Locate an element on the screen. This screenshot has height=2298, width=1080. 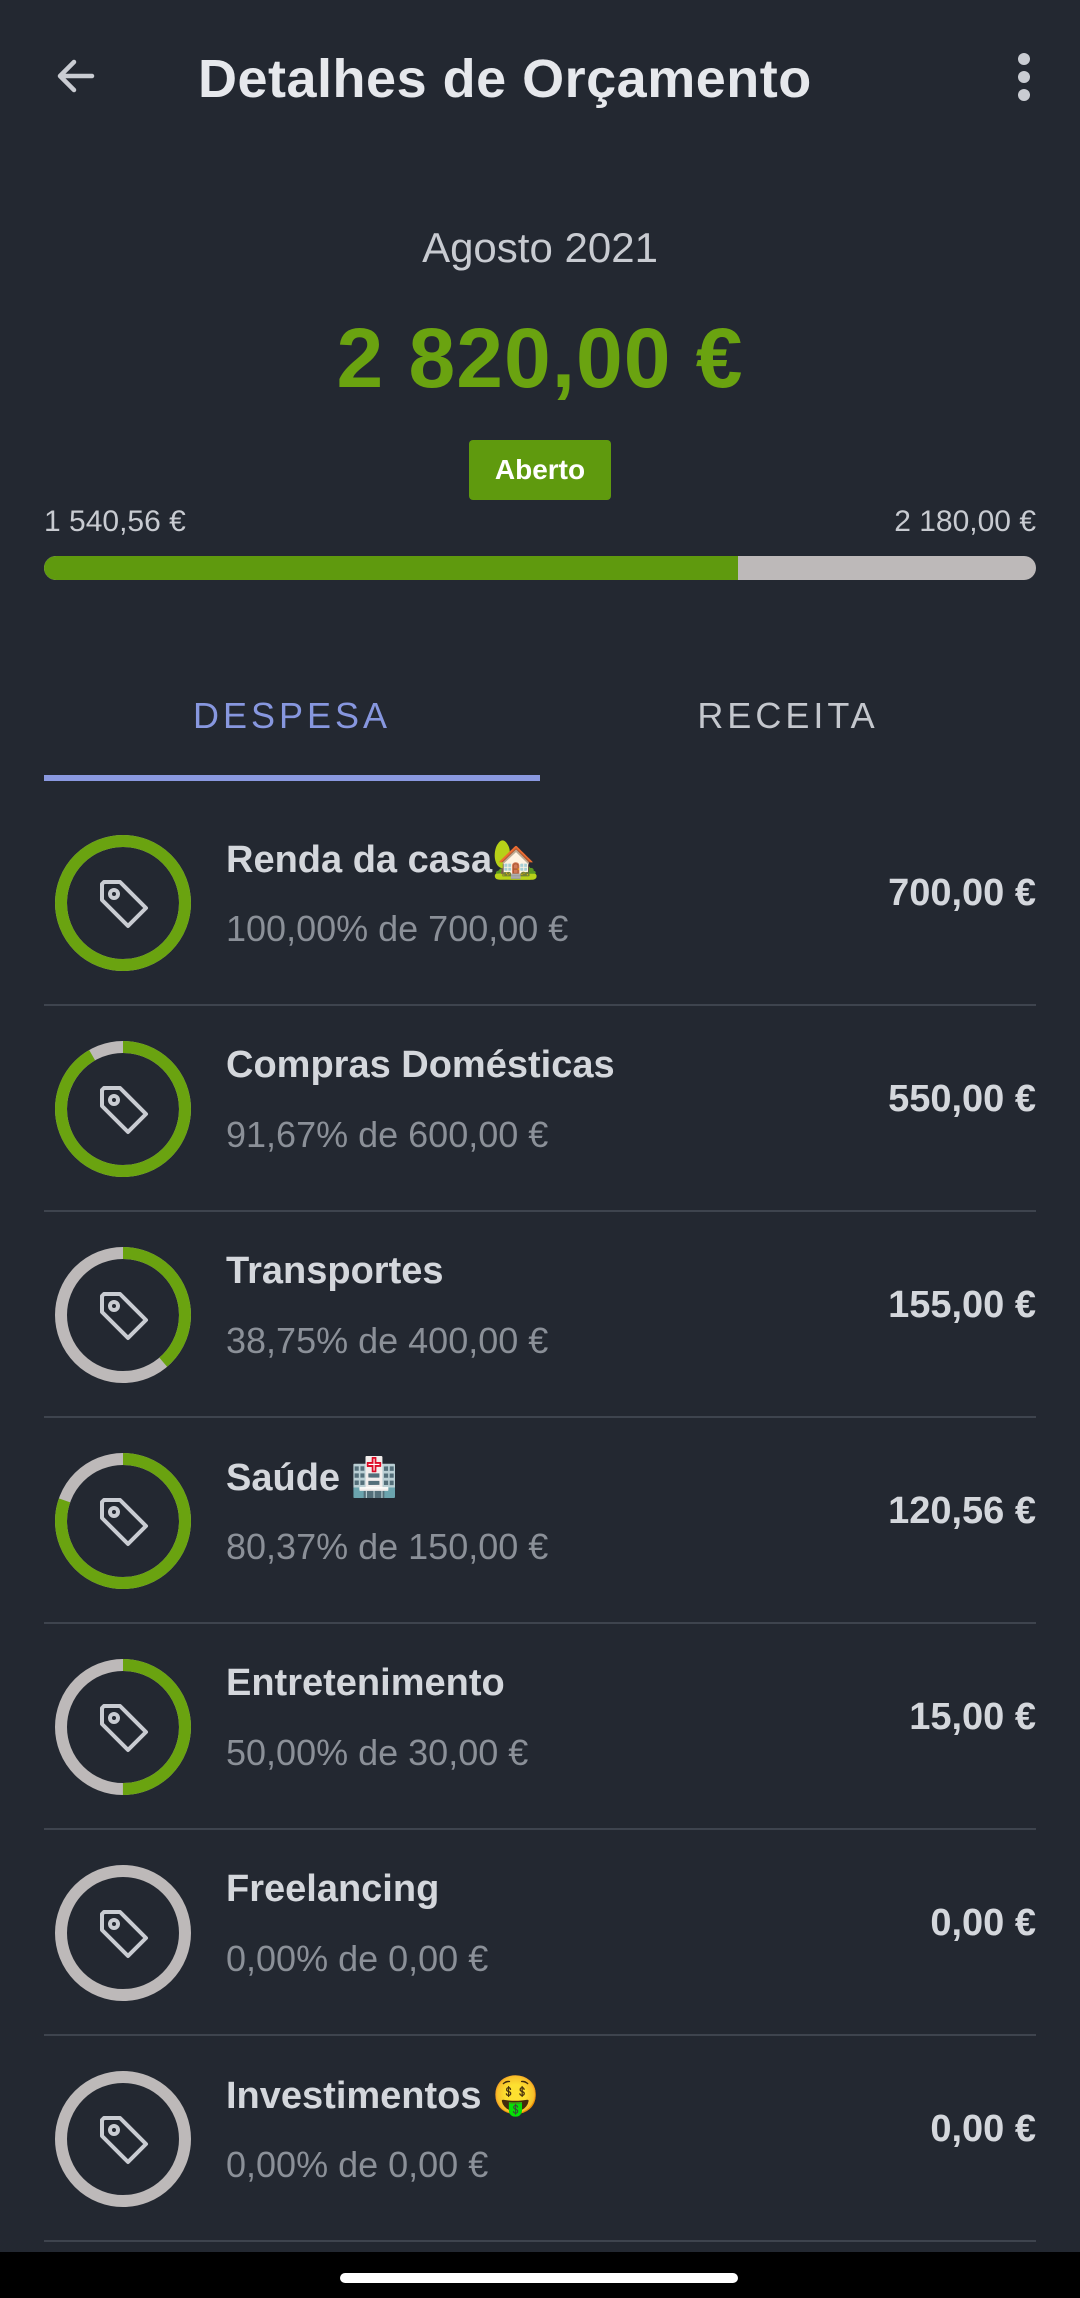
more-options-button is located at coordinates (1024, 77).